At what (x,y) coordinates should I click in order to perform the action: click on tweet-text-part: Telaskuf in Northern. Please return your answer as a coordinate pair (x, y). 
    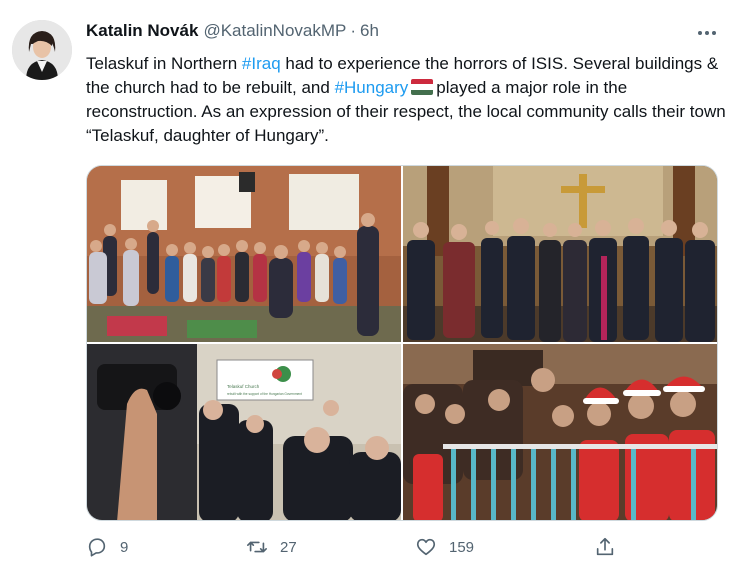
    Looking at the image, I should click on (164, 63).